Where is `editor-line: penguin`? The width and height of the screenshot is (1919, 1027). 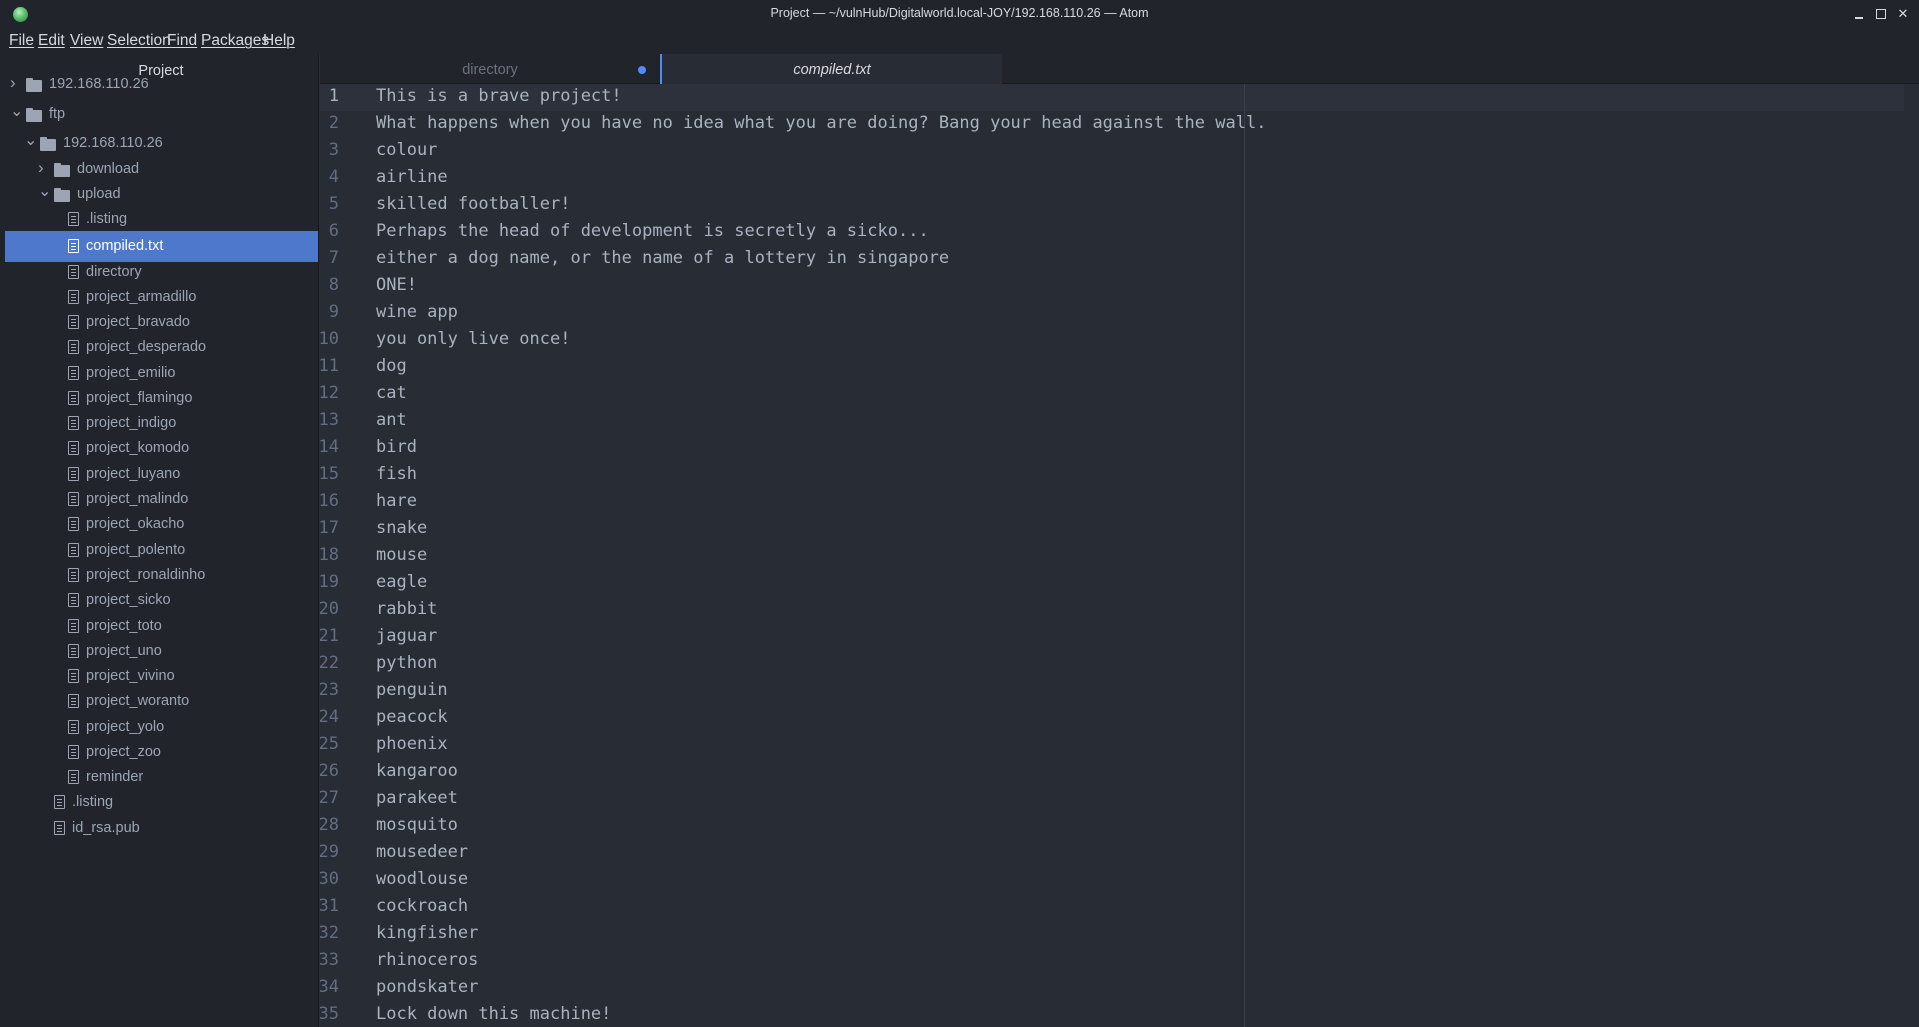 editor-line: penguin is located at coordinates (412, 690).